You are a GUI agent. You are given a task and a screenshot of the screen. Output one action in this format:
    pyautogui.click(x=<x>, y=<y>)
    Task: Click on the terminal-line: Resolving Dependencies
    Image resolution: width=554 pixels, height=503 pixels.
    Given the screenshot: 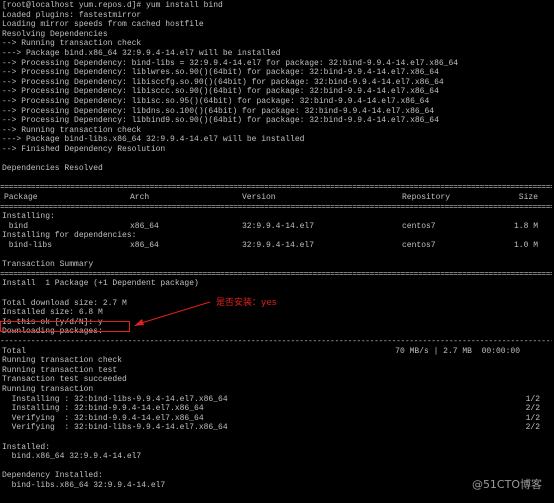 What is the action you would take?
    pyautogui.click(x=55, y=34)
    